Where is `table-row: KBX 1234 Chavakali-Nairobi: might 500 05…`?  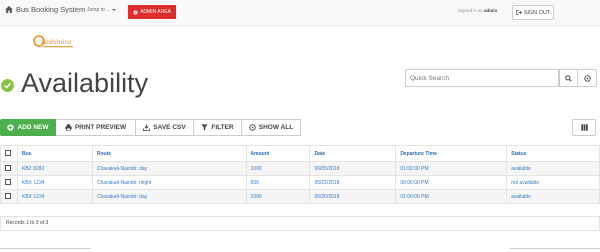 table-row: KBX 1234 Chavakali-Nairobi: might 500 05… is located at coordinates (300, 182).